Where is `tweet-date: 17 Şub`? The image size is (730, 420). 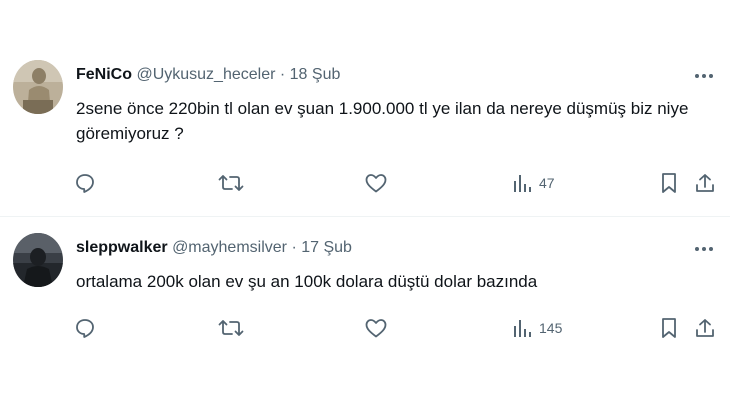
tweet-date: 17 Şub is located at coordinates (326, 247).